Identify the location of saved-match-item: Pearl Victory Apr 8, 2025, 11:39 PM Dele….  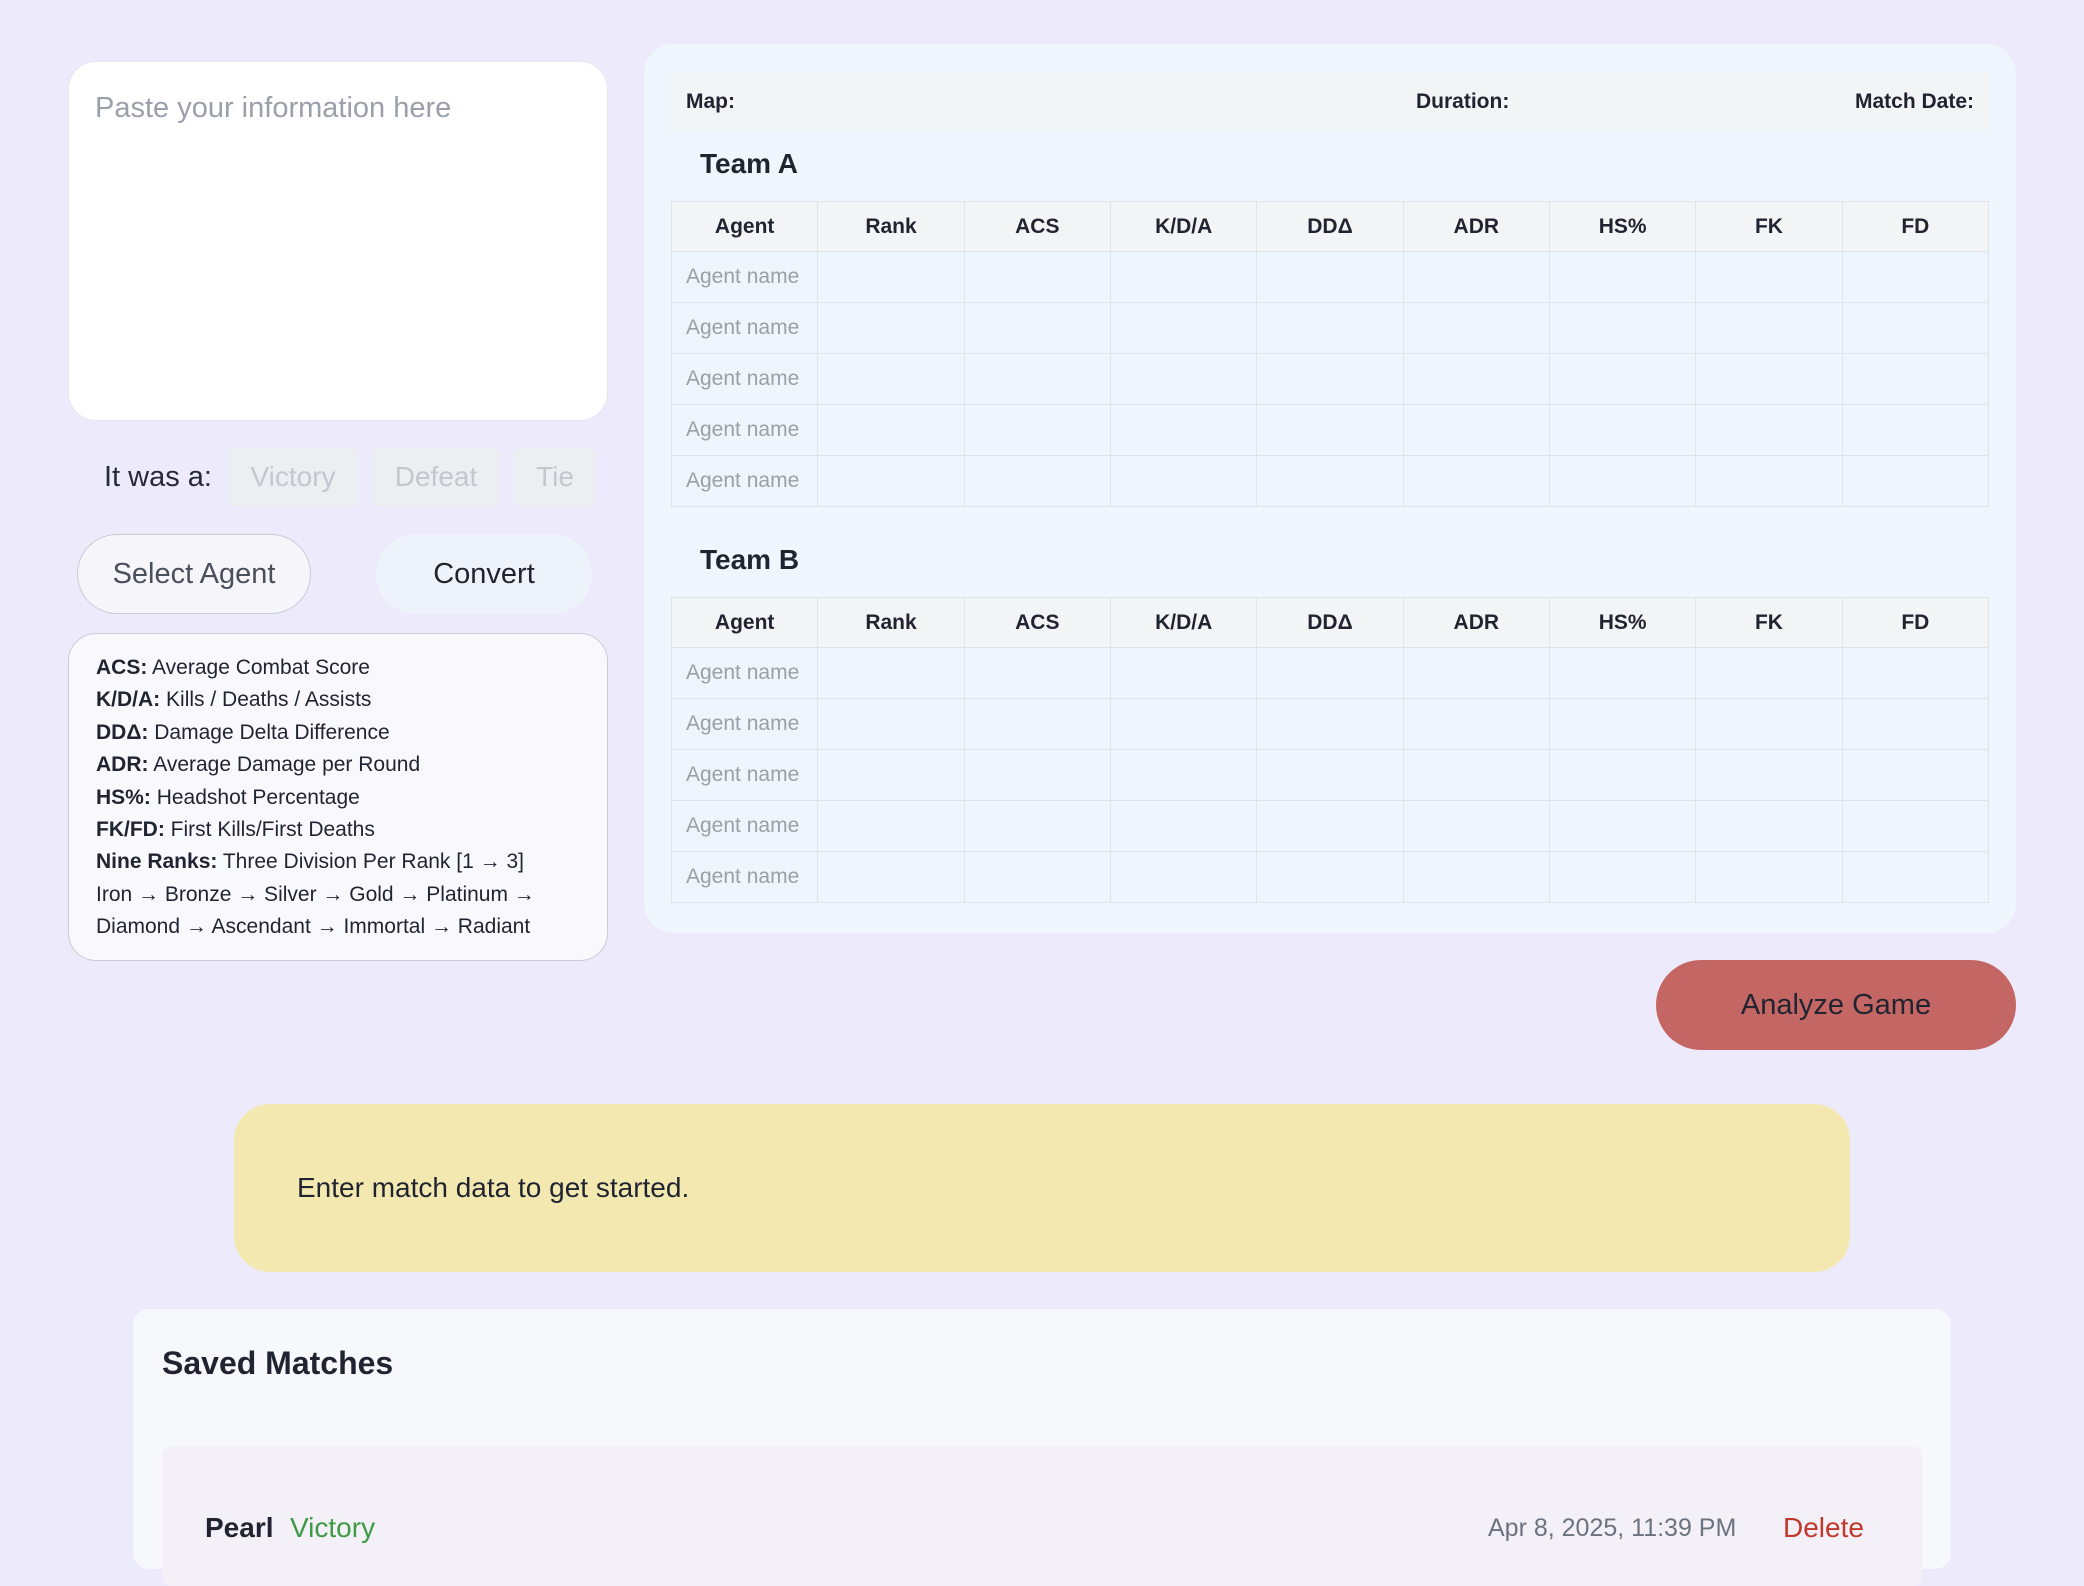
(1042, 1516).